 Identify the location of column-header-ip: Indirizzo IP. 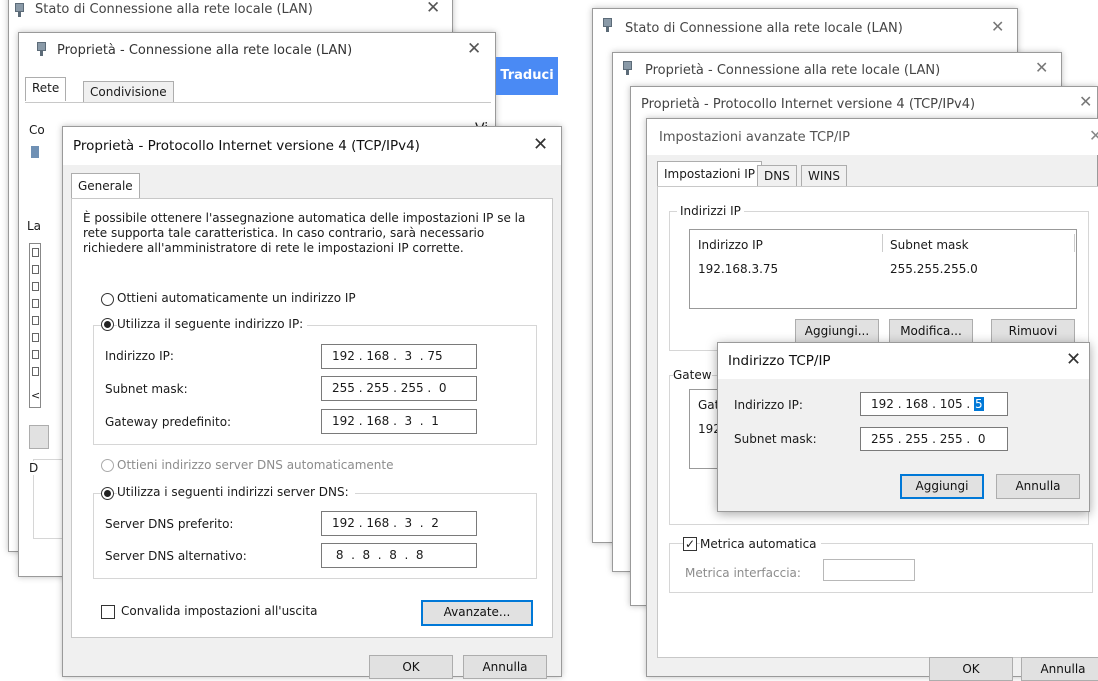
(730, 245).